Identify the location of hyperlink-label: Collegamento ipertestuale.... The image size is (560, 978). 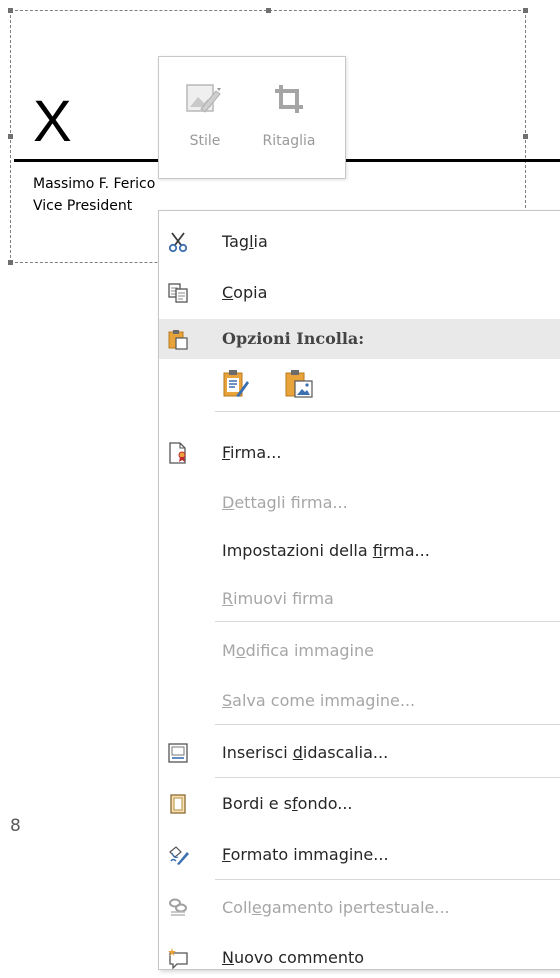
(336, 907).